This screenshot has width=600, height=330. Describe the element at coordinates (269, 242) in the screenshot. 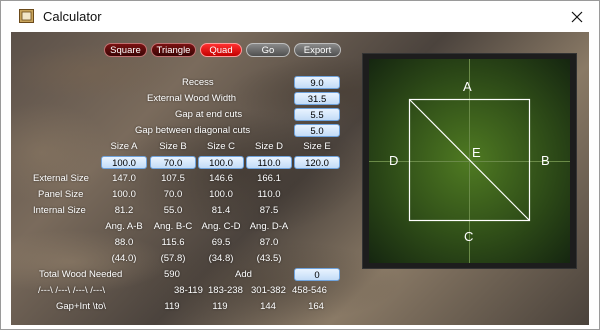

I see `angle-da-value: 87.0` at that location.